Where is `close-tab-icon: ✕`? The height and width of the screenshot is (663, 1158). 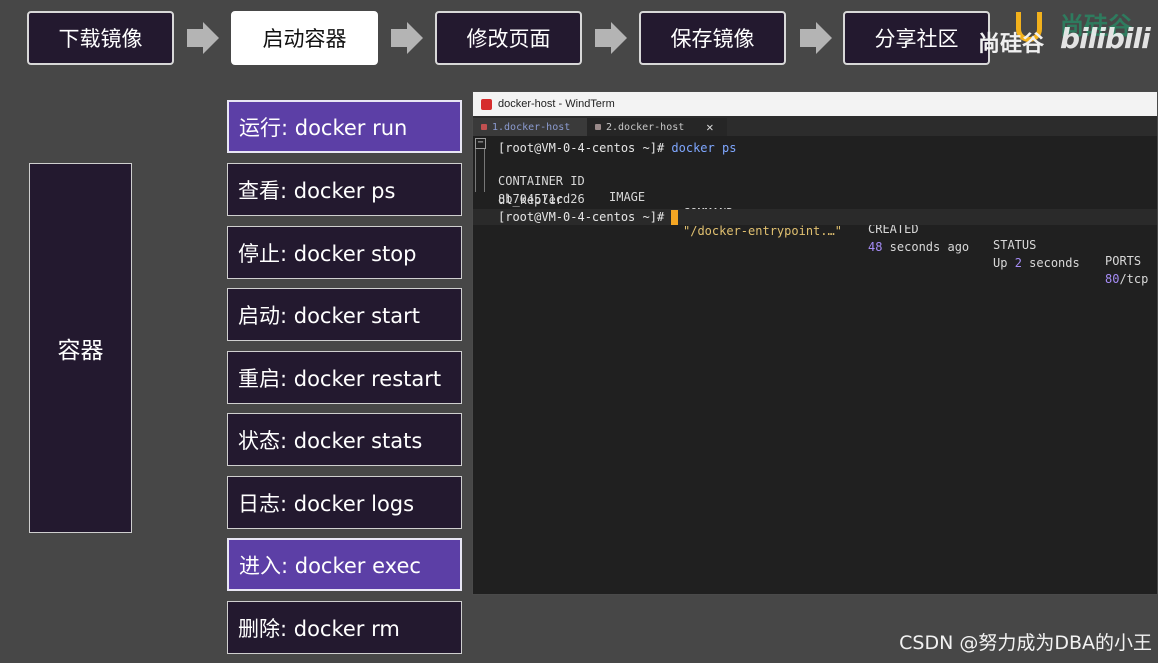
close-tab-icon: ✕ is located at coordinates (709, 127).